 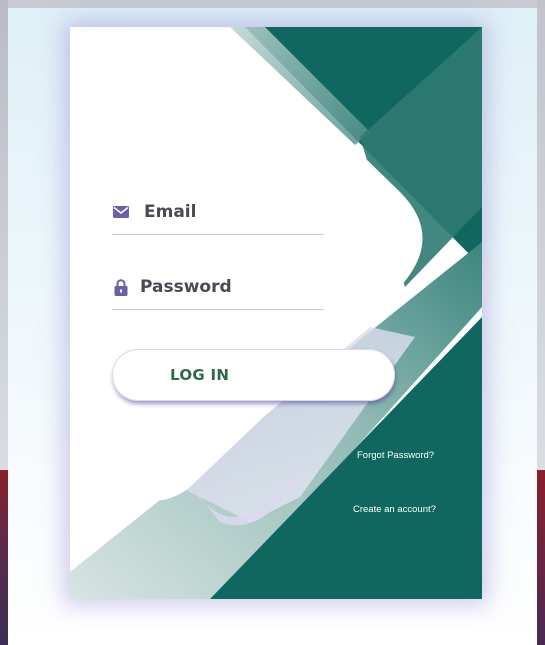 What do you see at coordinates (200, 375) in the screenshot?
I see `login-button-label: LOG IN` at bounding box center [200, 375].